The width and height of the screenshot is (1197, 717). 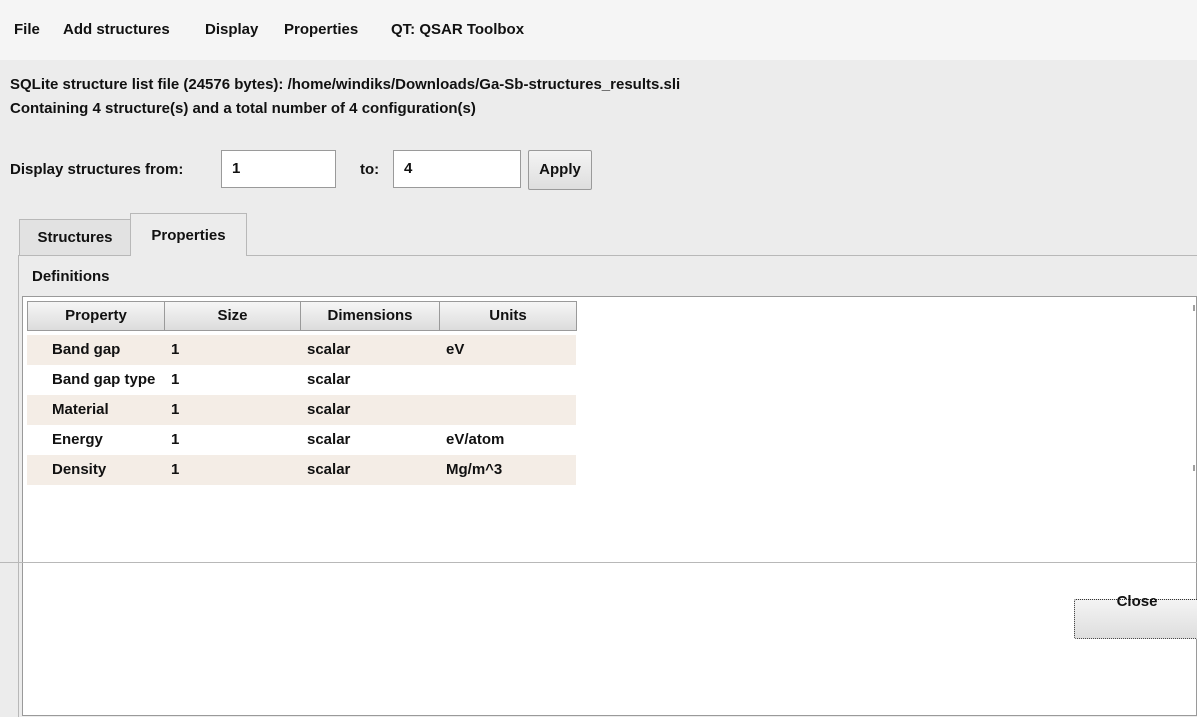 I want to click on cell-property: Band gap type, so click(x=104, y=379).